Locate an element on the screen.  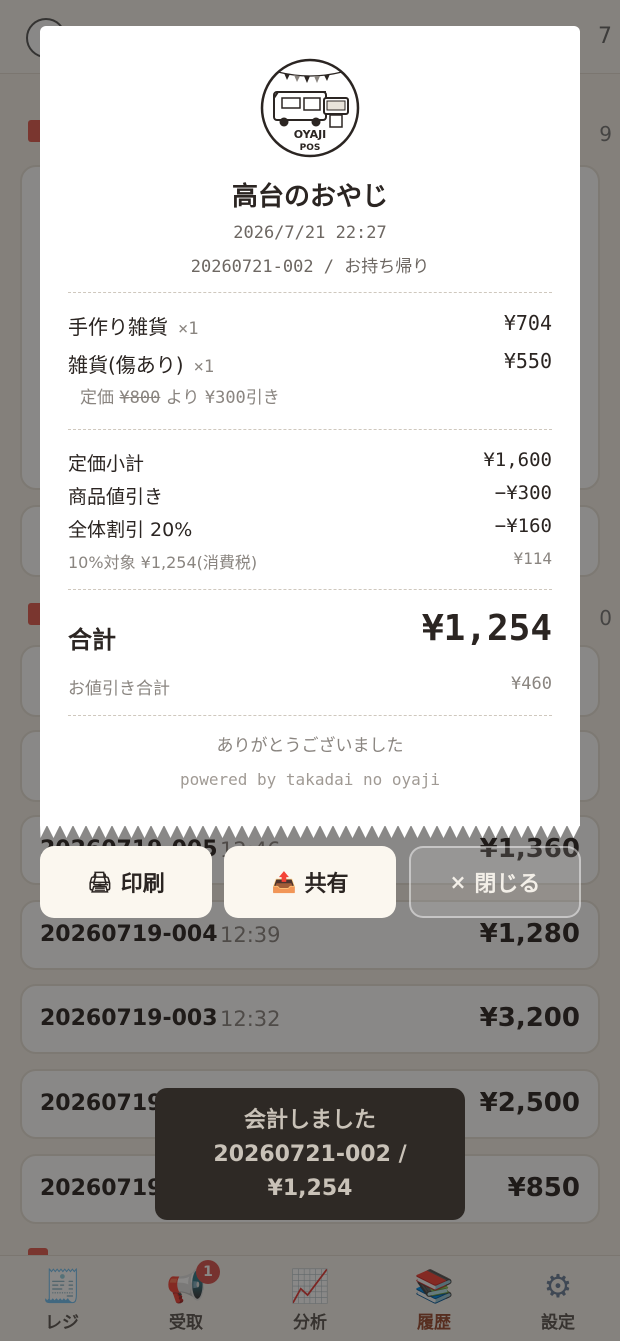
svg-text: POS is located at coordinates (310, 148).